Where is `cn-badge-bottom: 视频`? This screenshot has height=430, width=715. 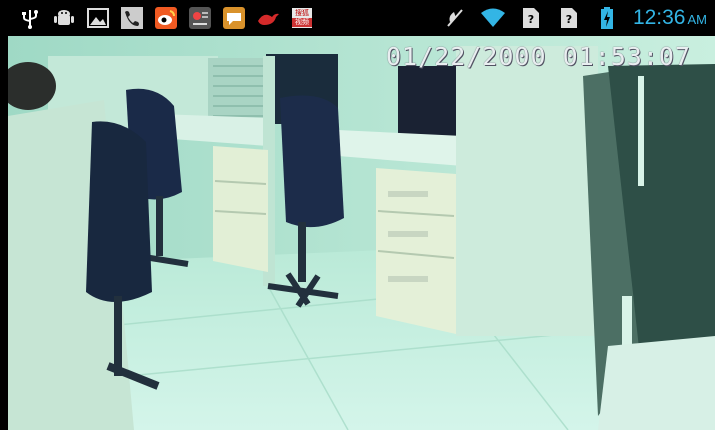 cn-badge-bottom: 视频 is located at coordinates (302, 22).